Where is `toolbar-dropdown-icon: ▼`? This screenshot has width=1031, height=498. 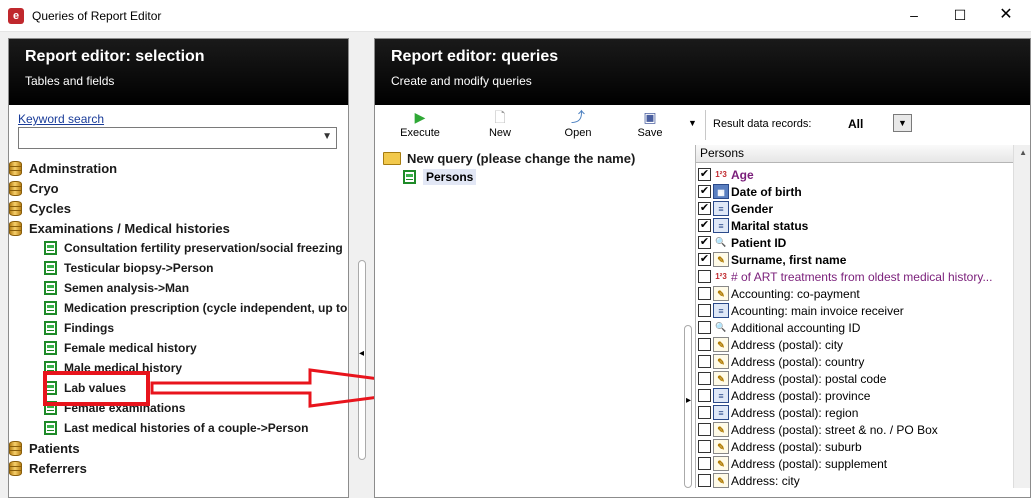
toolbar-dropdown-icon: ▼ is located at coordinates (692, 123).